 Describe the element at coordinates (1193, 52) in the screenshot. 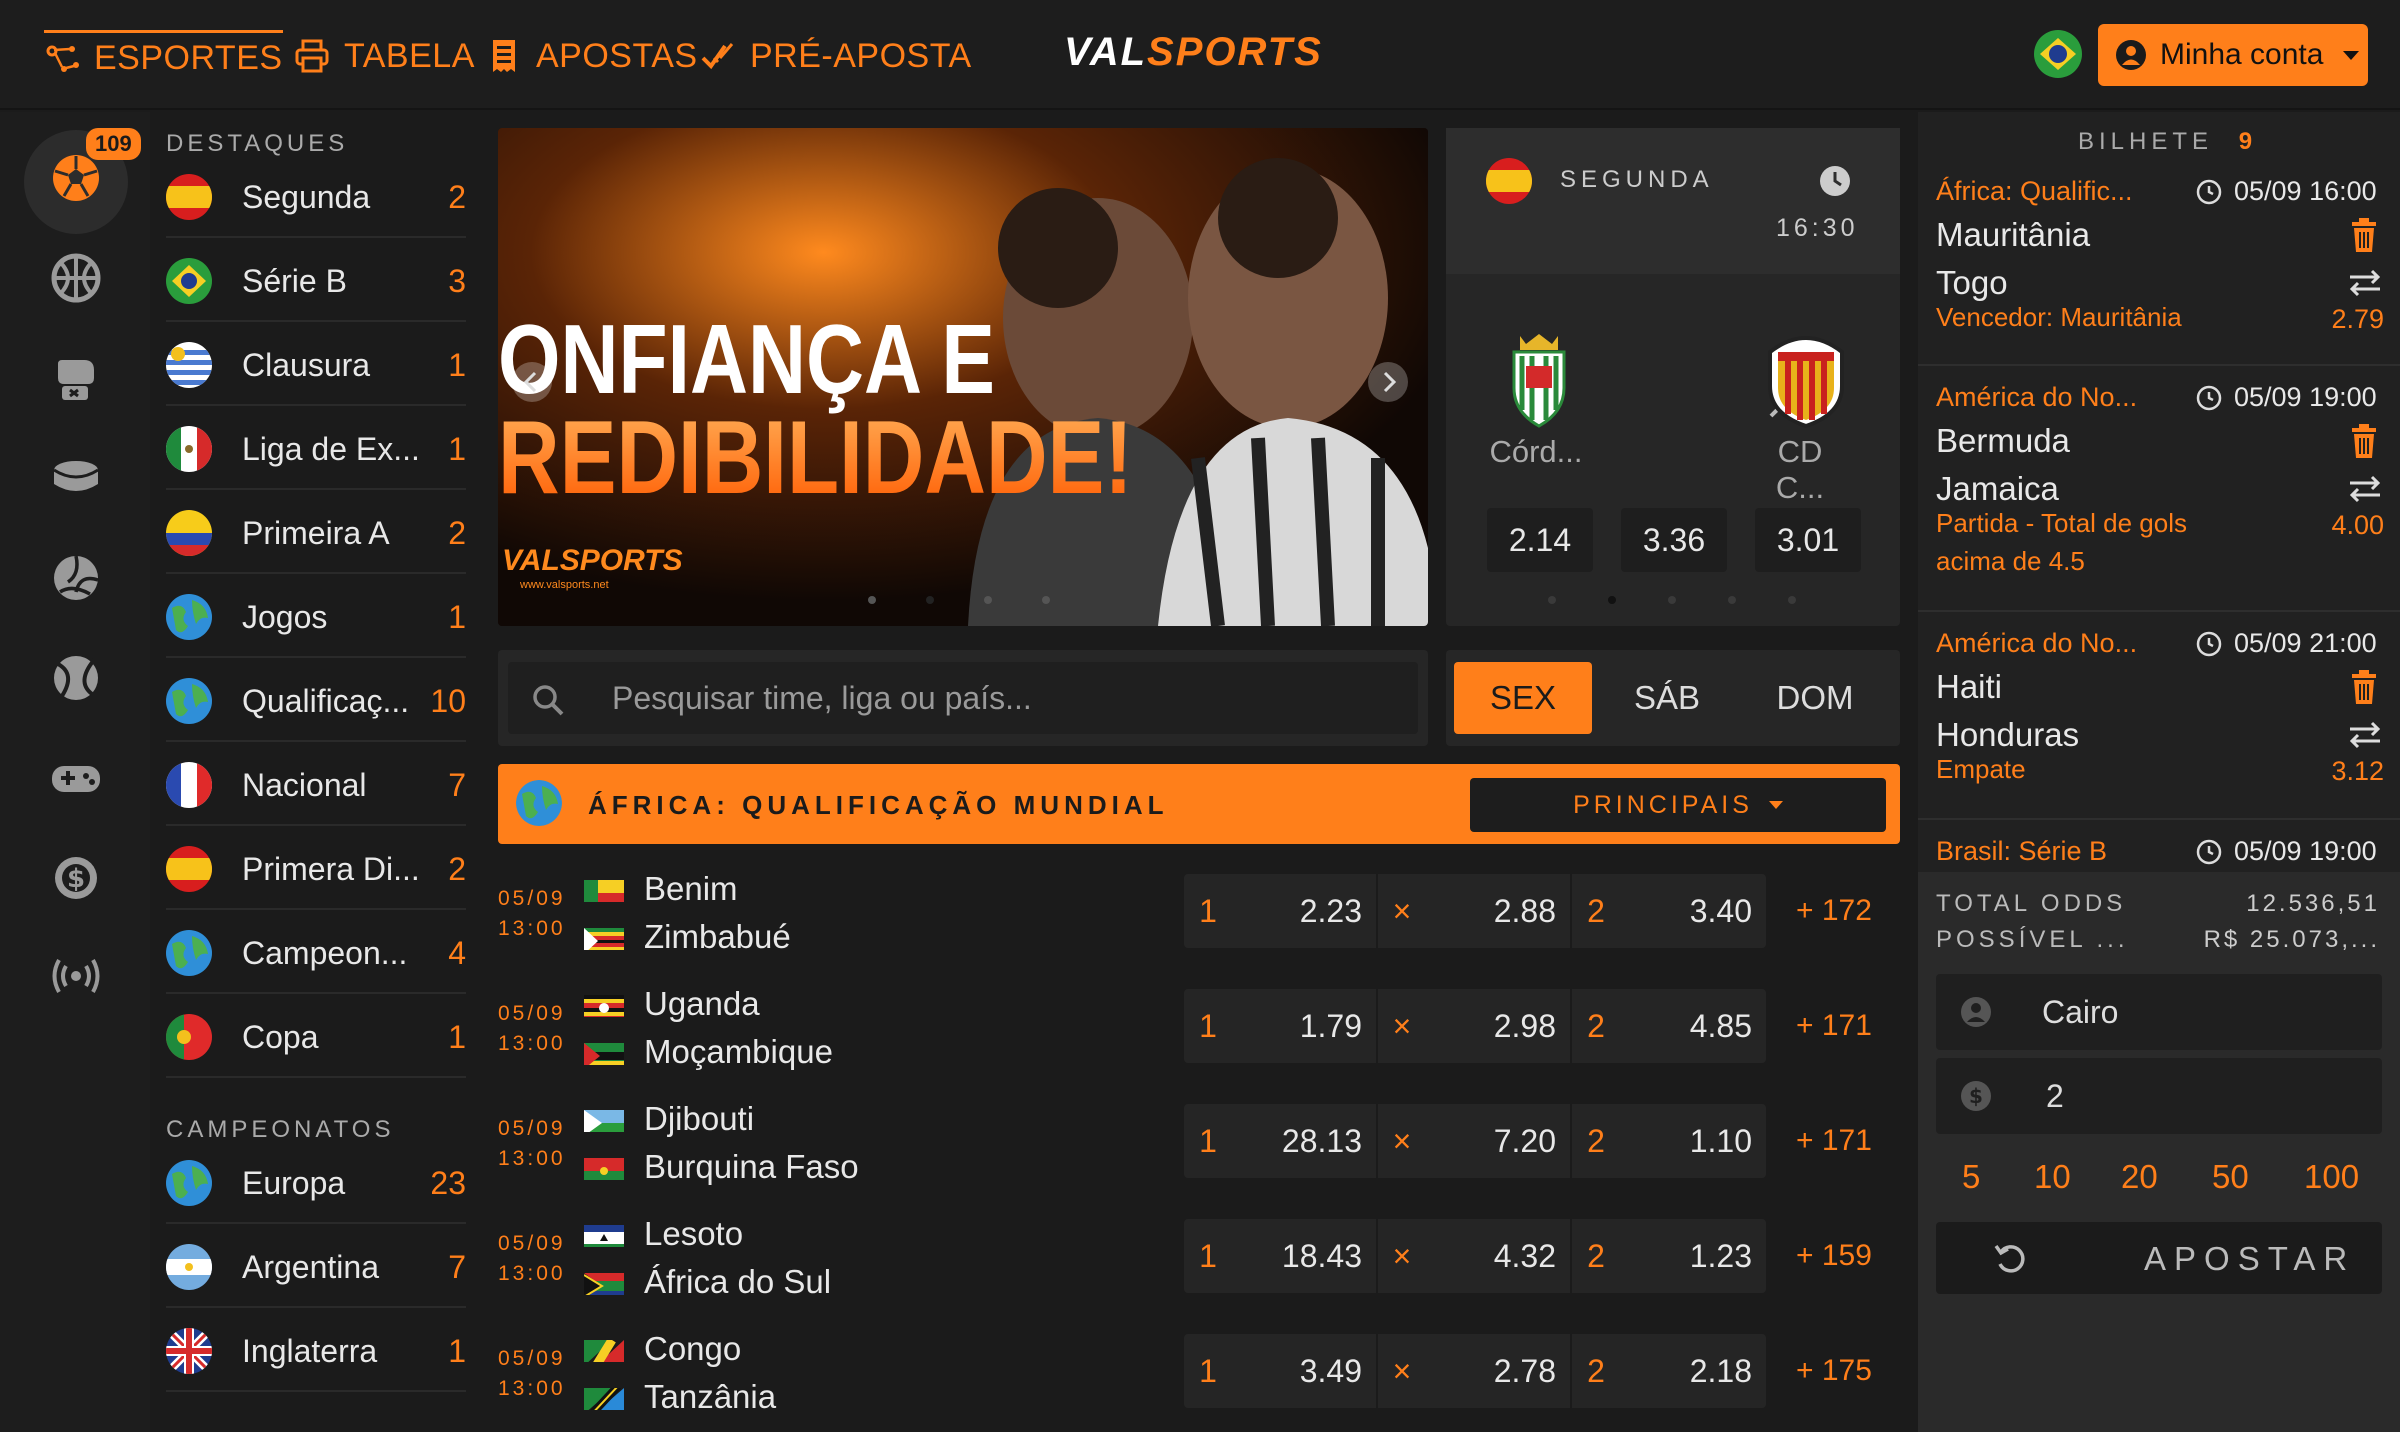

I see `logo: VALSPORTS` at that location.